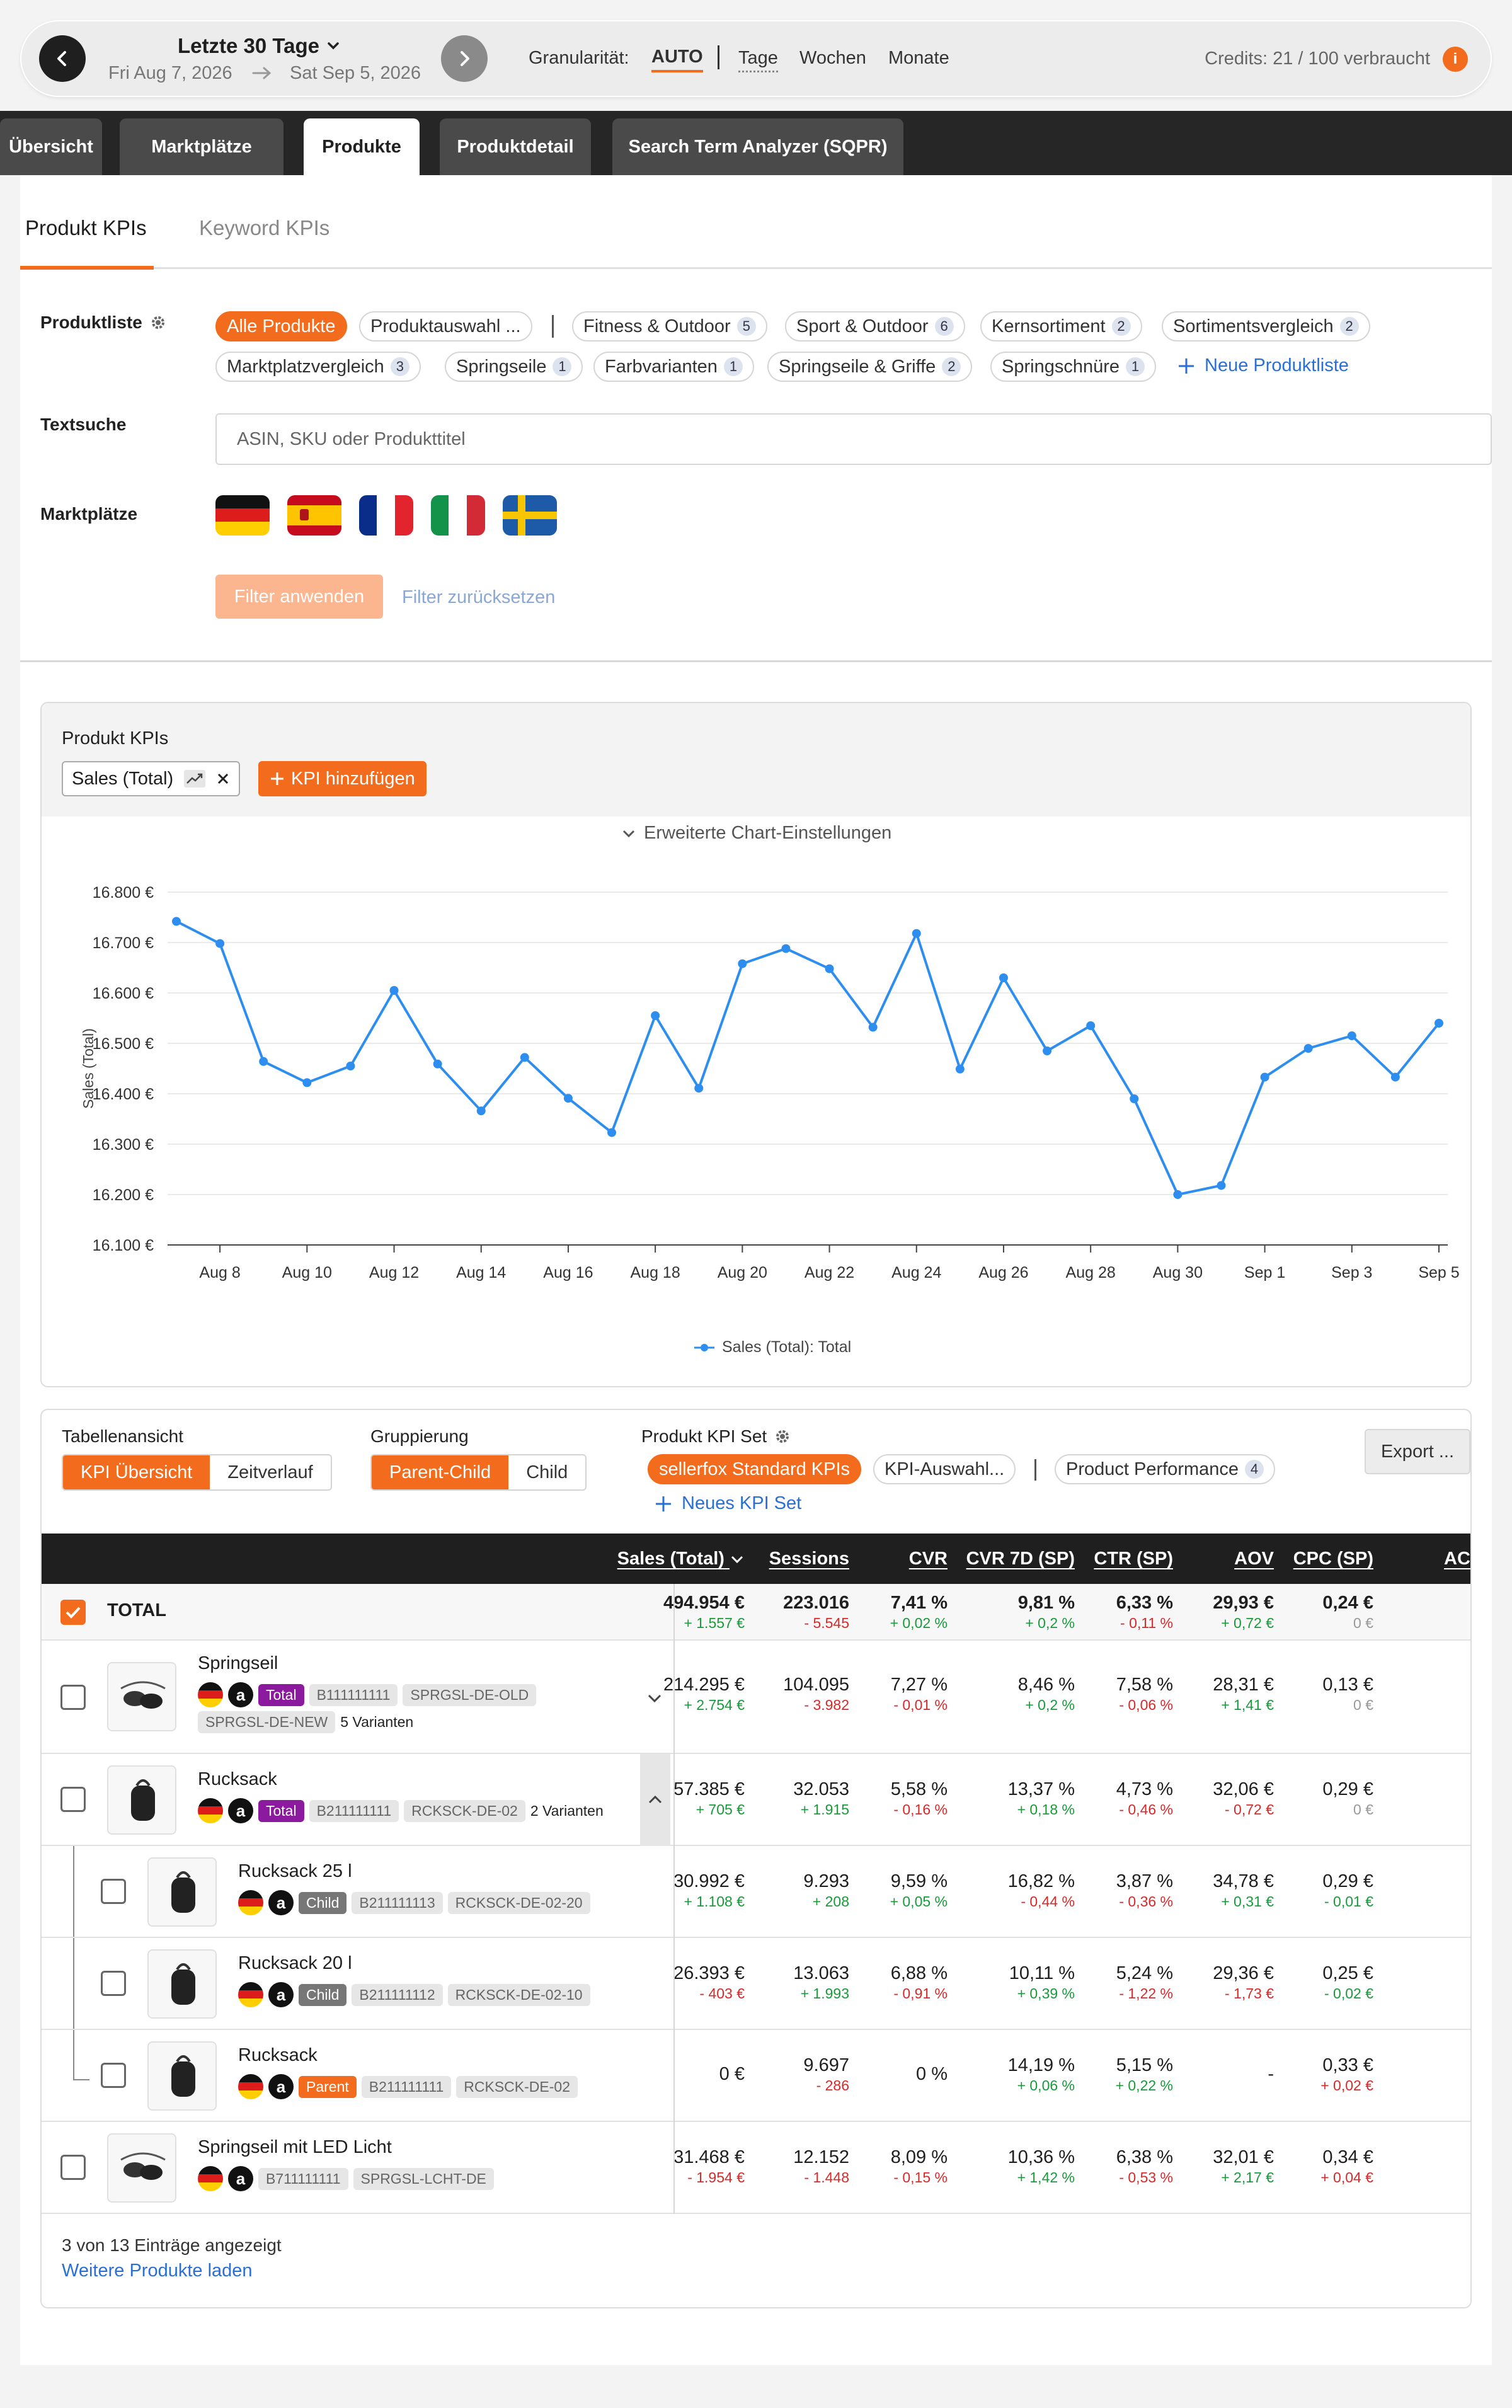 The height and width of the screenshot is (2408, 1512). What do you see at coordinates (1457, 1559) in the screenshot?
I see `col-acos: ACO` at bounding box center [1457, 1559].